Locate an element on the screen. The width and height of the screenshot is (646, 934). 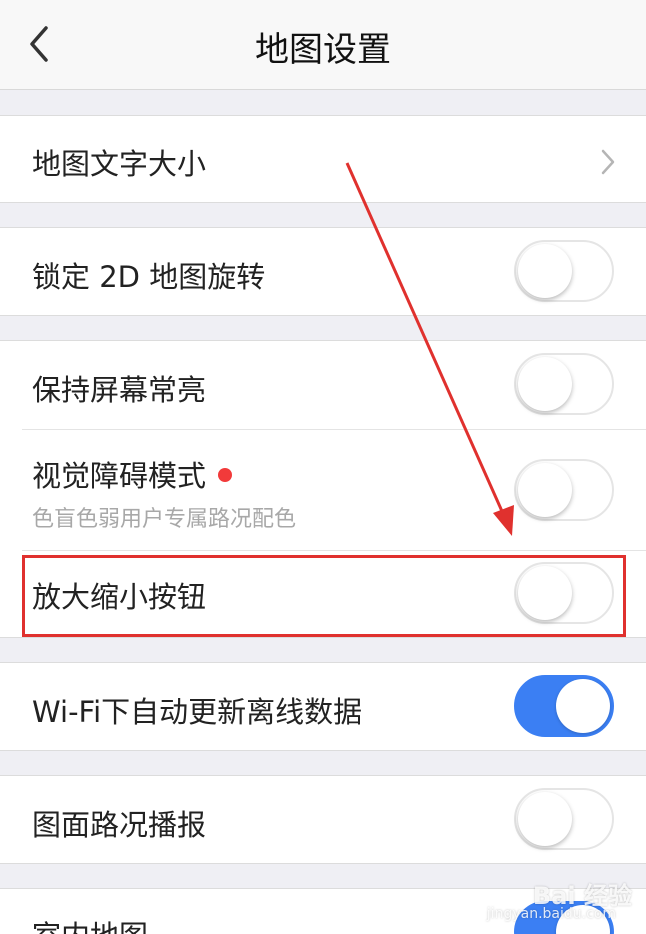
watermark-url: jingyan.baidu.com is located at coordinates (551, 914).